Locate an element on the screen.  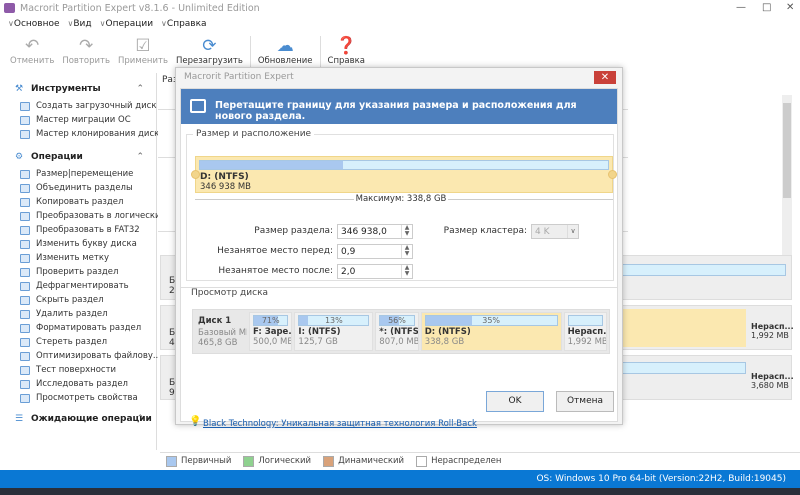
sidebar-item-label: Тест поверхности is located at coordinates (76, 370).